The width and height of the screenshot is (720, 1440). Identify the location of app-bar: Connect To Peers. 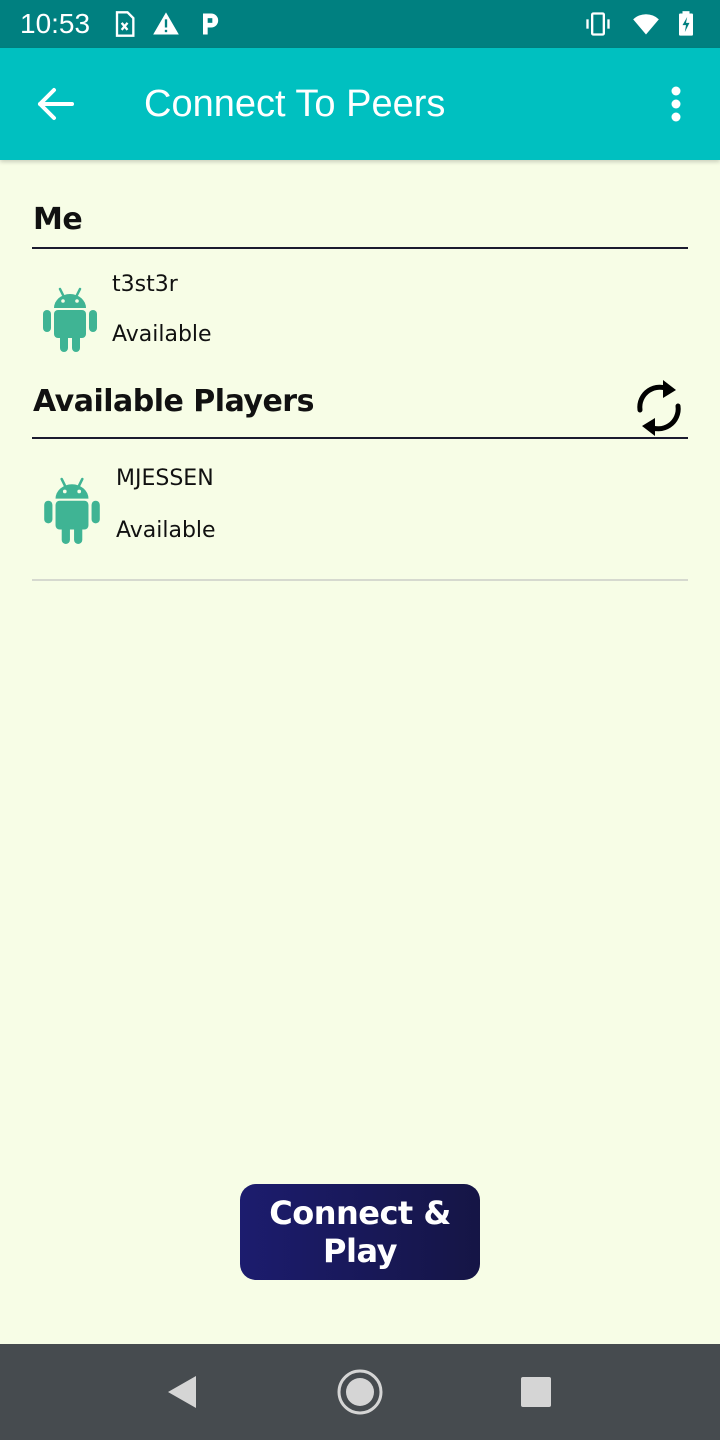
(360, 104).